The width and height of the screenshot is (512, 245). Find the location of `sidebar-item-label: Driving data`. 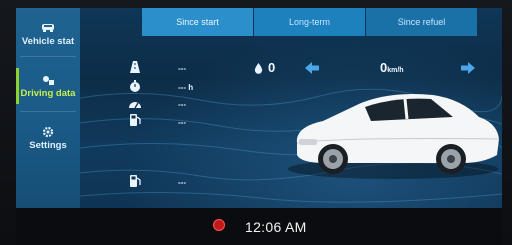

sidebar-item-label: Driving data is located at coordinates (48, 93).